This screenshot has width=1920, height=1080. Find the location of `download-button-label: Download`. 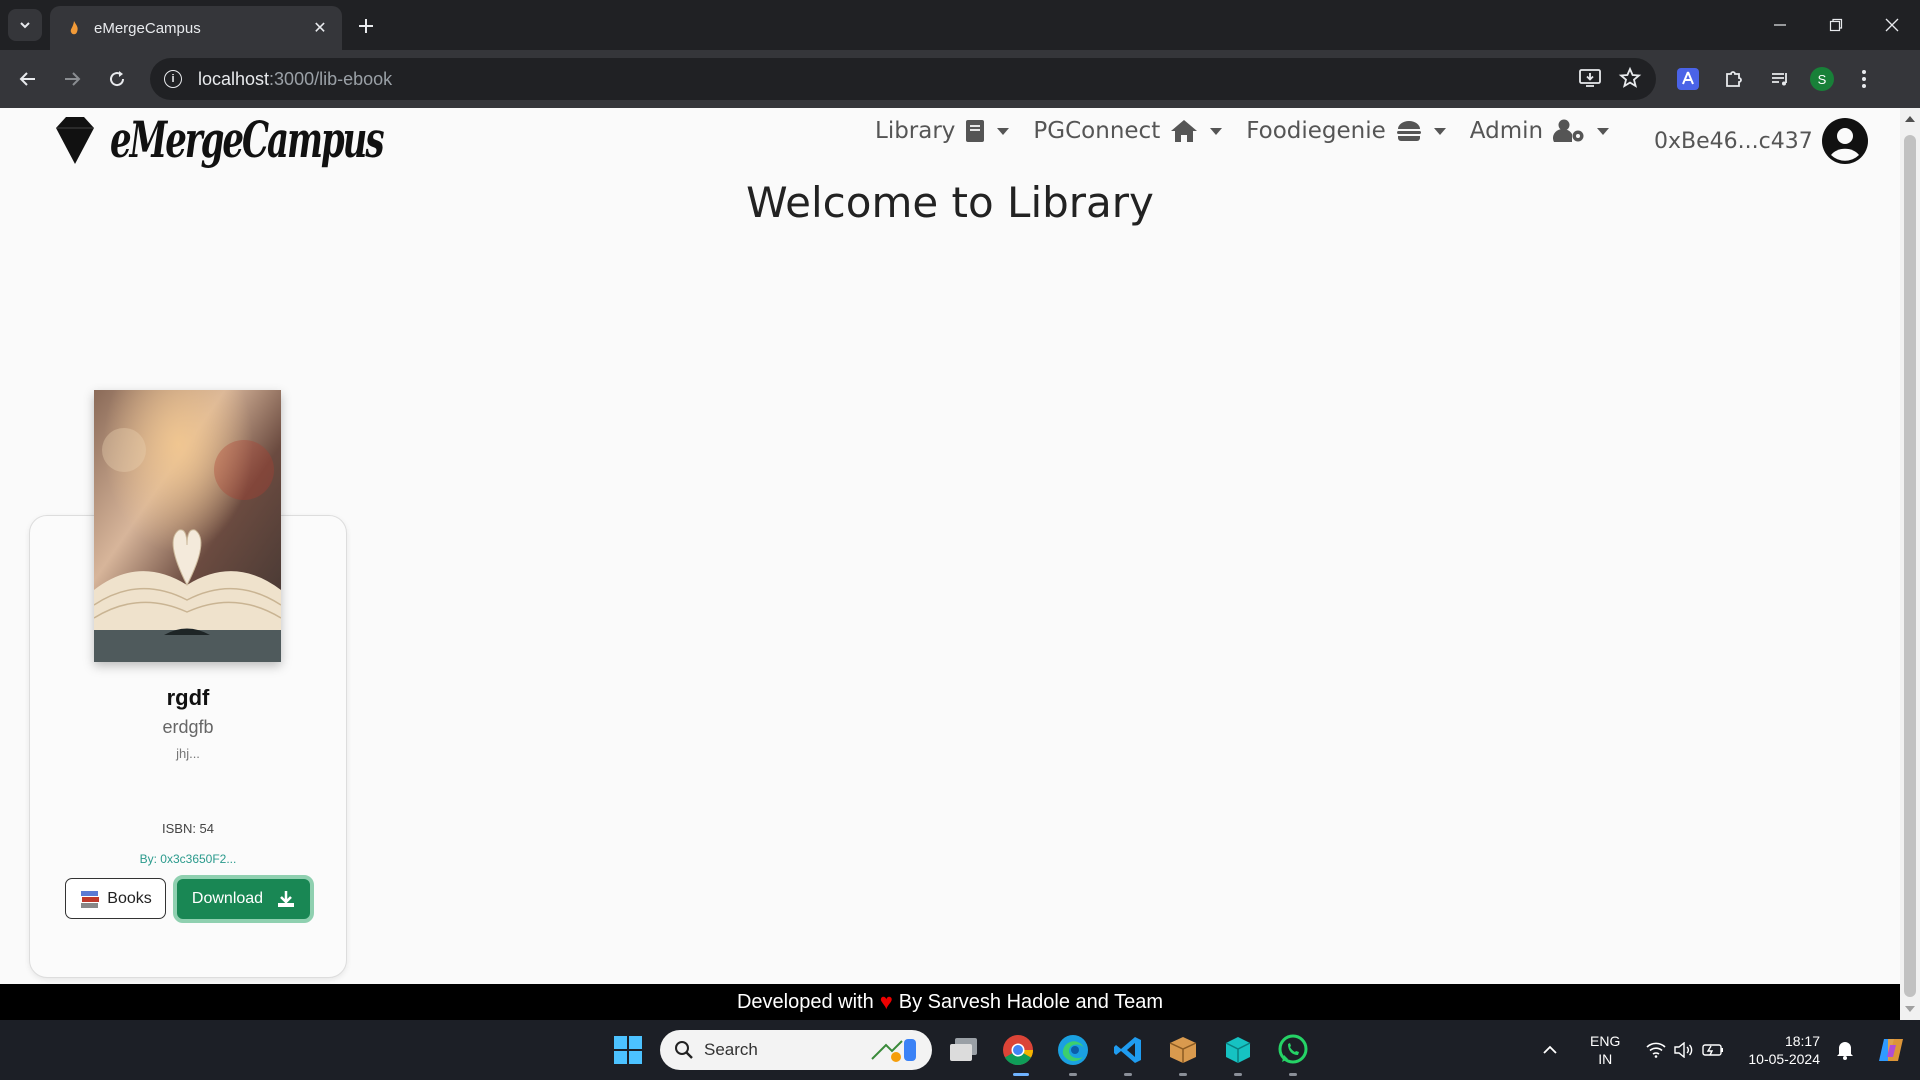

download-button-label: Download is located at coordinates (227, 898).